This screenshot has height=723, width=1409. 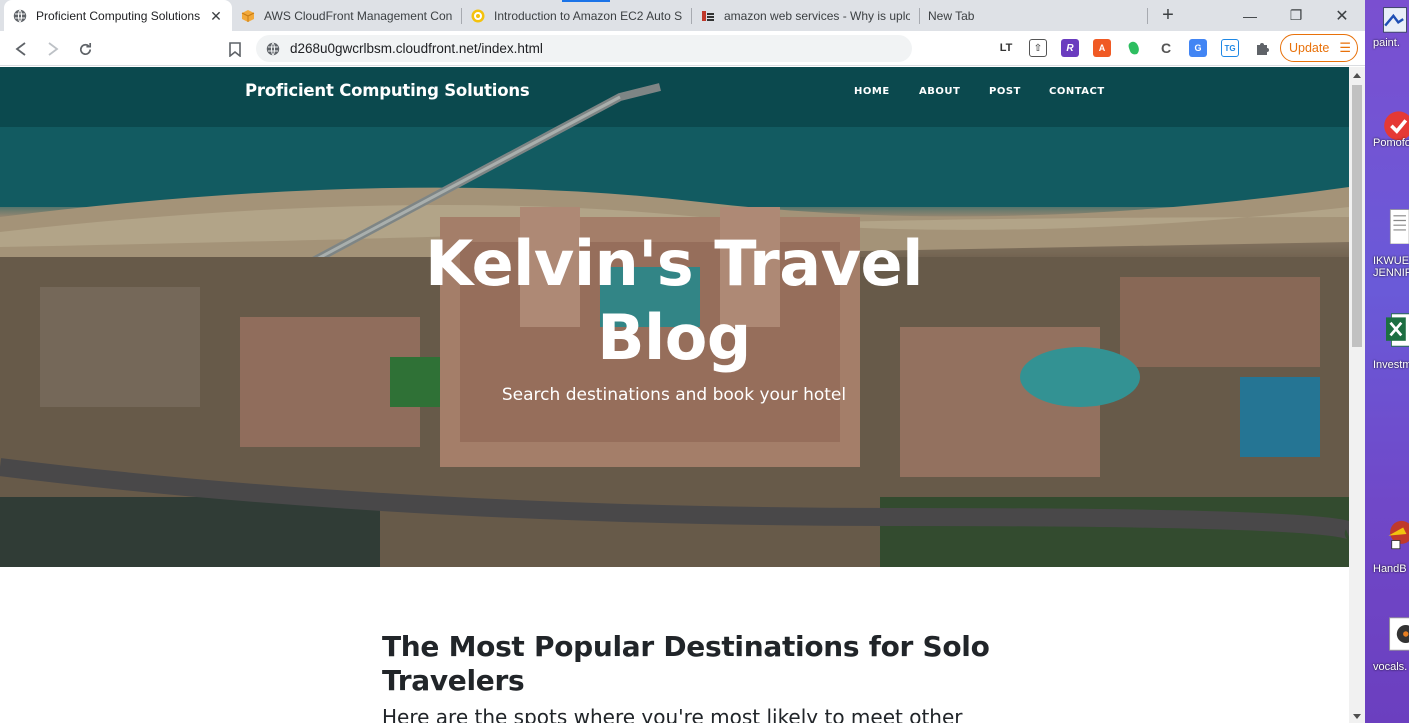 What do you see at coordinates (1077, 91) in the screenshot?
I see `nav-contact-link: CONTACT` at bounding box center [1077, 91].